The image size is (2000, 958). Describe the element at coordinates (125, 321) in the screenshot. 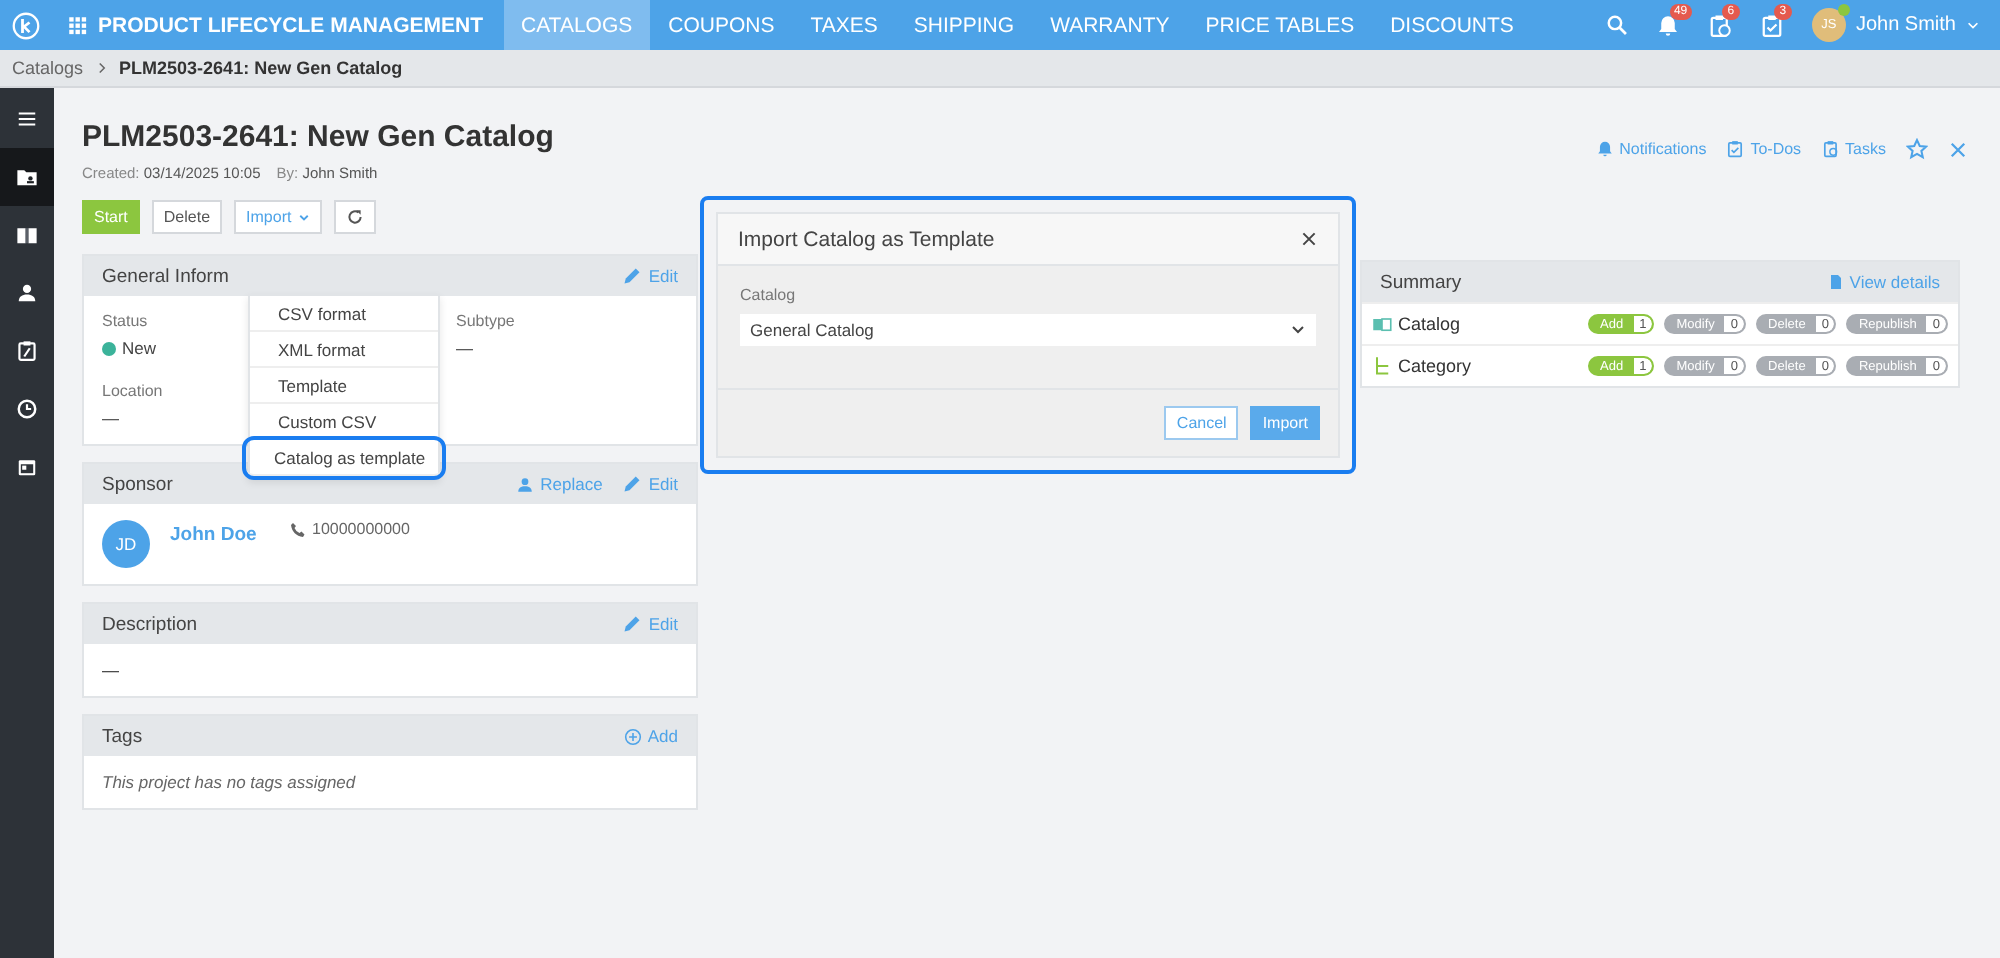

I see `field-label: Status` at that location.